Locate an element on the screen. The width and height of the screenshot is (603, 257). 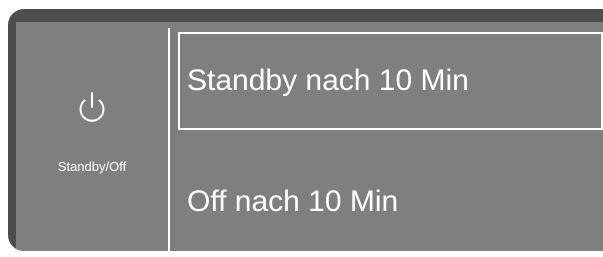
divider is located at coordinates (169, 139).